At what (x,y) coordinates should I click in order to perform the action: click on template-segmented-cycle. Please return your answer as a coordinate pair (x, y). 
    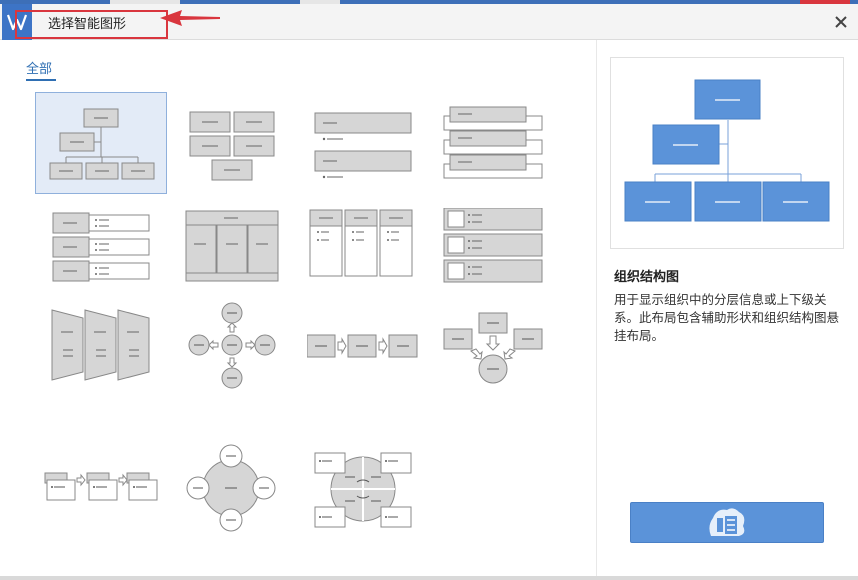
    Looking at the image, I should click on (373, 481).